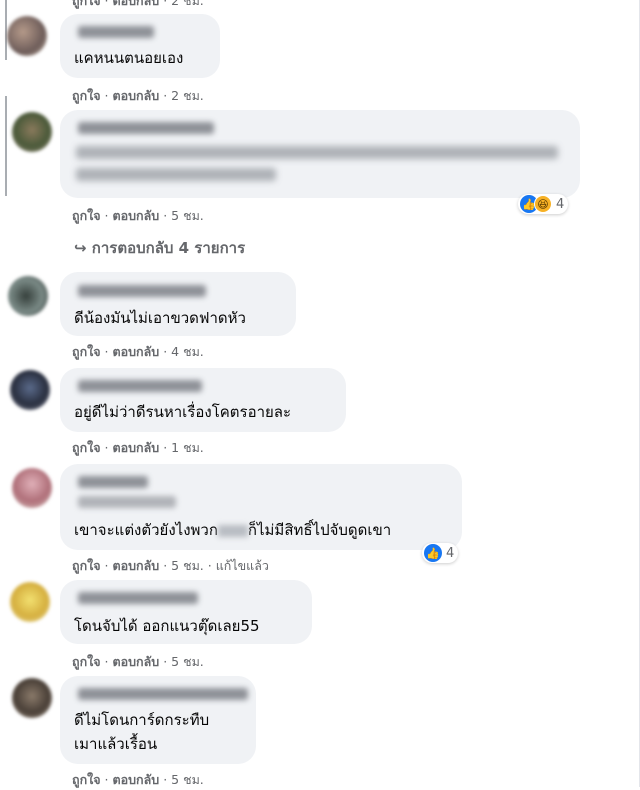 The width and height of the screenshot is (640, 790). Describe the element at coordinates (319, 530) in the screenshot. I see `comment-text-part: ก็ไม่มีสิทธิ์ไปจับดูดเขา` at that location.